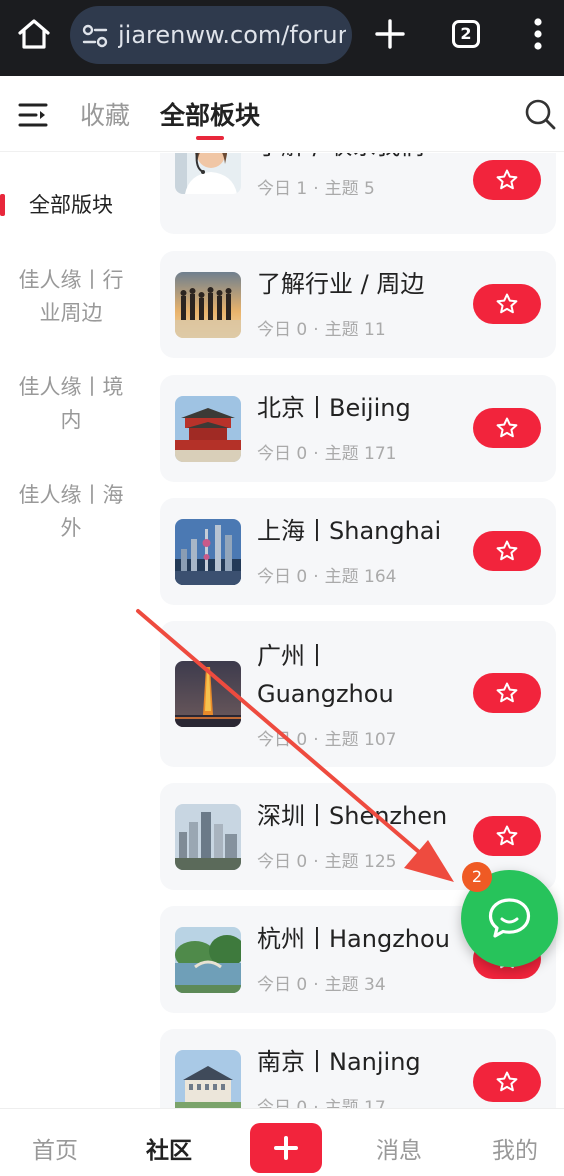  What do you see at coordinates (477, 877) in the screenshot?
I see `unread-badge: 2` at bounding box center [477, 877].